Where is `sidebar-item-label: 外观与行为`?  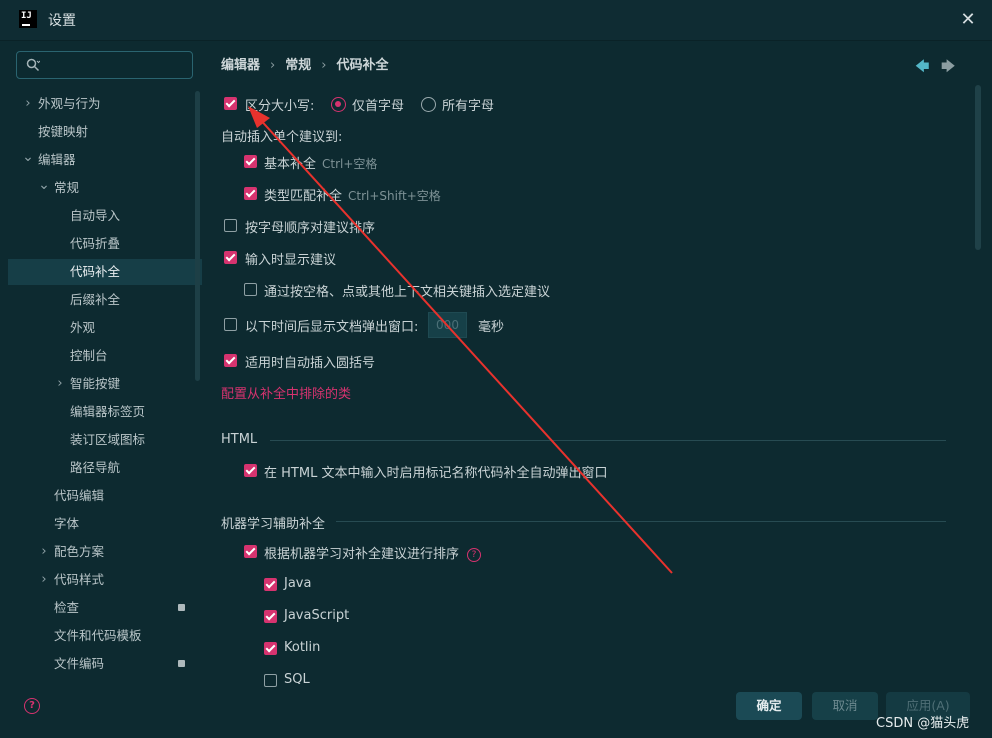 sidebar-item-label: 外观与行为 is located at coordinates (69, 103).